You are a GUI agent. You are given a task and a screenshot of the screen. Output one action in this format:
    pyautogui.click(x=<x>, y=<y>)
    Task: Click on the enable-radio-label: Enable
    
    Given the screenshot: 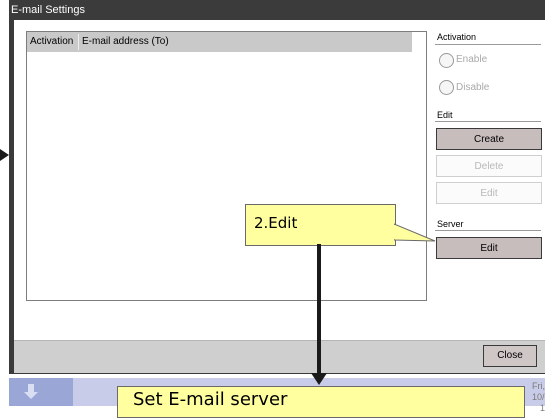 What is the action you would take?
    pyautogui.click(x=472, y=59)
    